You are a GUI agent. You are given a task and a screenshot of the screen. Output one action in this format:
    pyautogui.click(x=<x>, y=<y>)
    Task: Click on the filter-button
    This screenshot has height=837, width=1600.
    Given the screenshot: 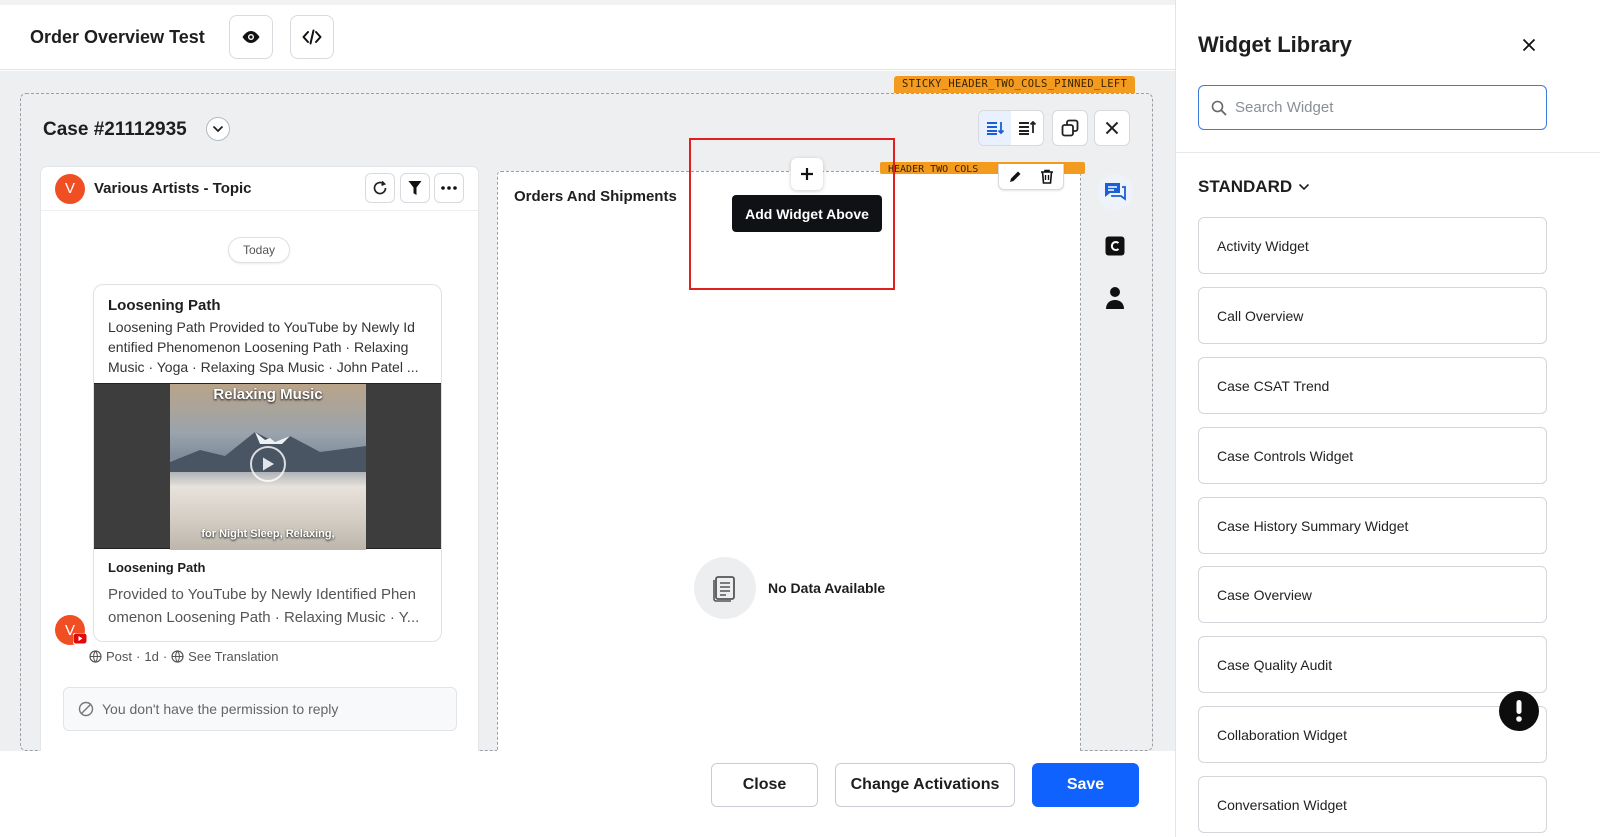 What is the action you would take?
    pyautogui.click(x=415, y=188)
    